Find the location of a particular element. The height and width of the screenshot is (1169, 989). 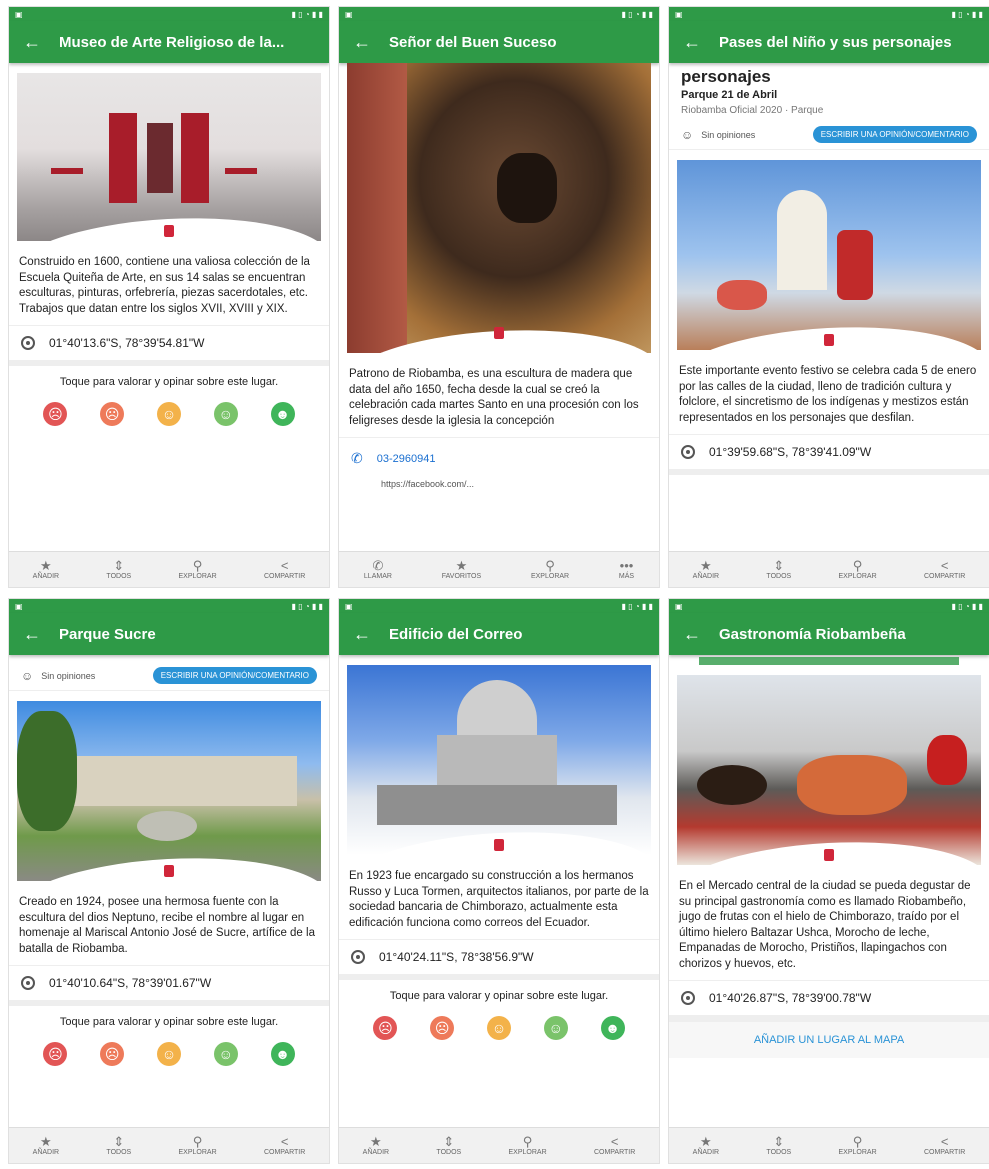

coordinates-text: 01°40'26.87"S, 78°39'00.78"W is located at coordinates (790, 998).